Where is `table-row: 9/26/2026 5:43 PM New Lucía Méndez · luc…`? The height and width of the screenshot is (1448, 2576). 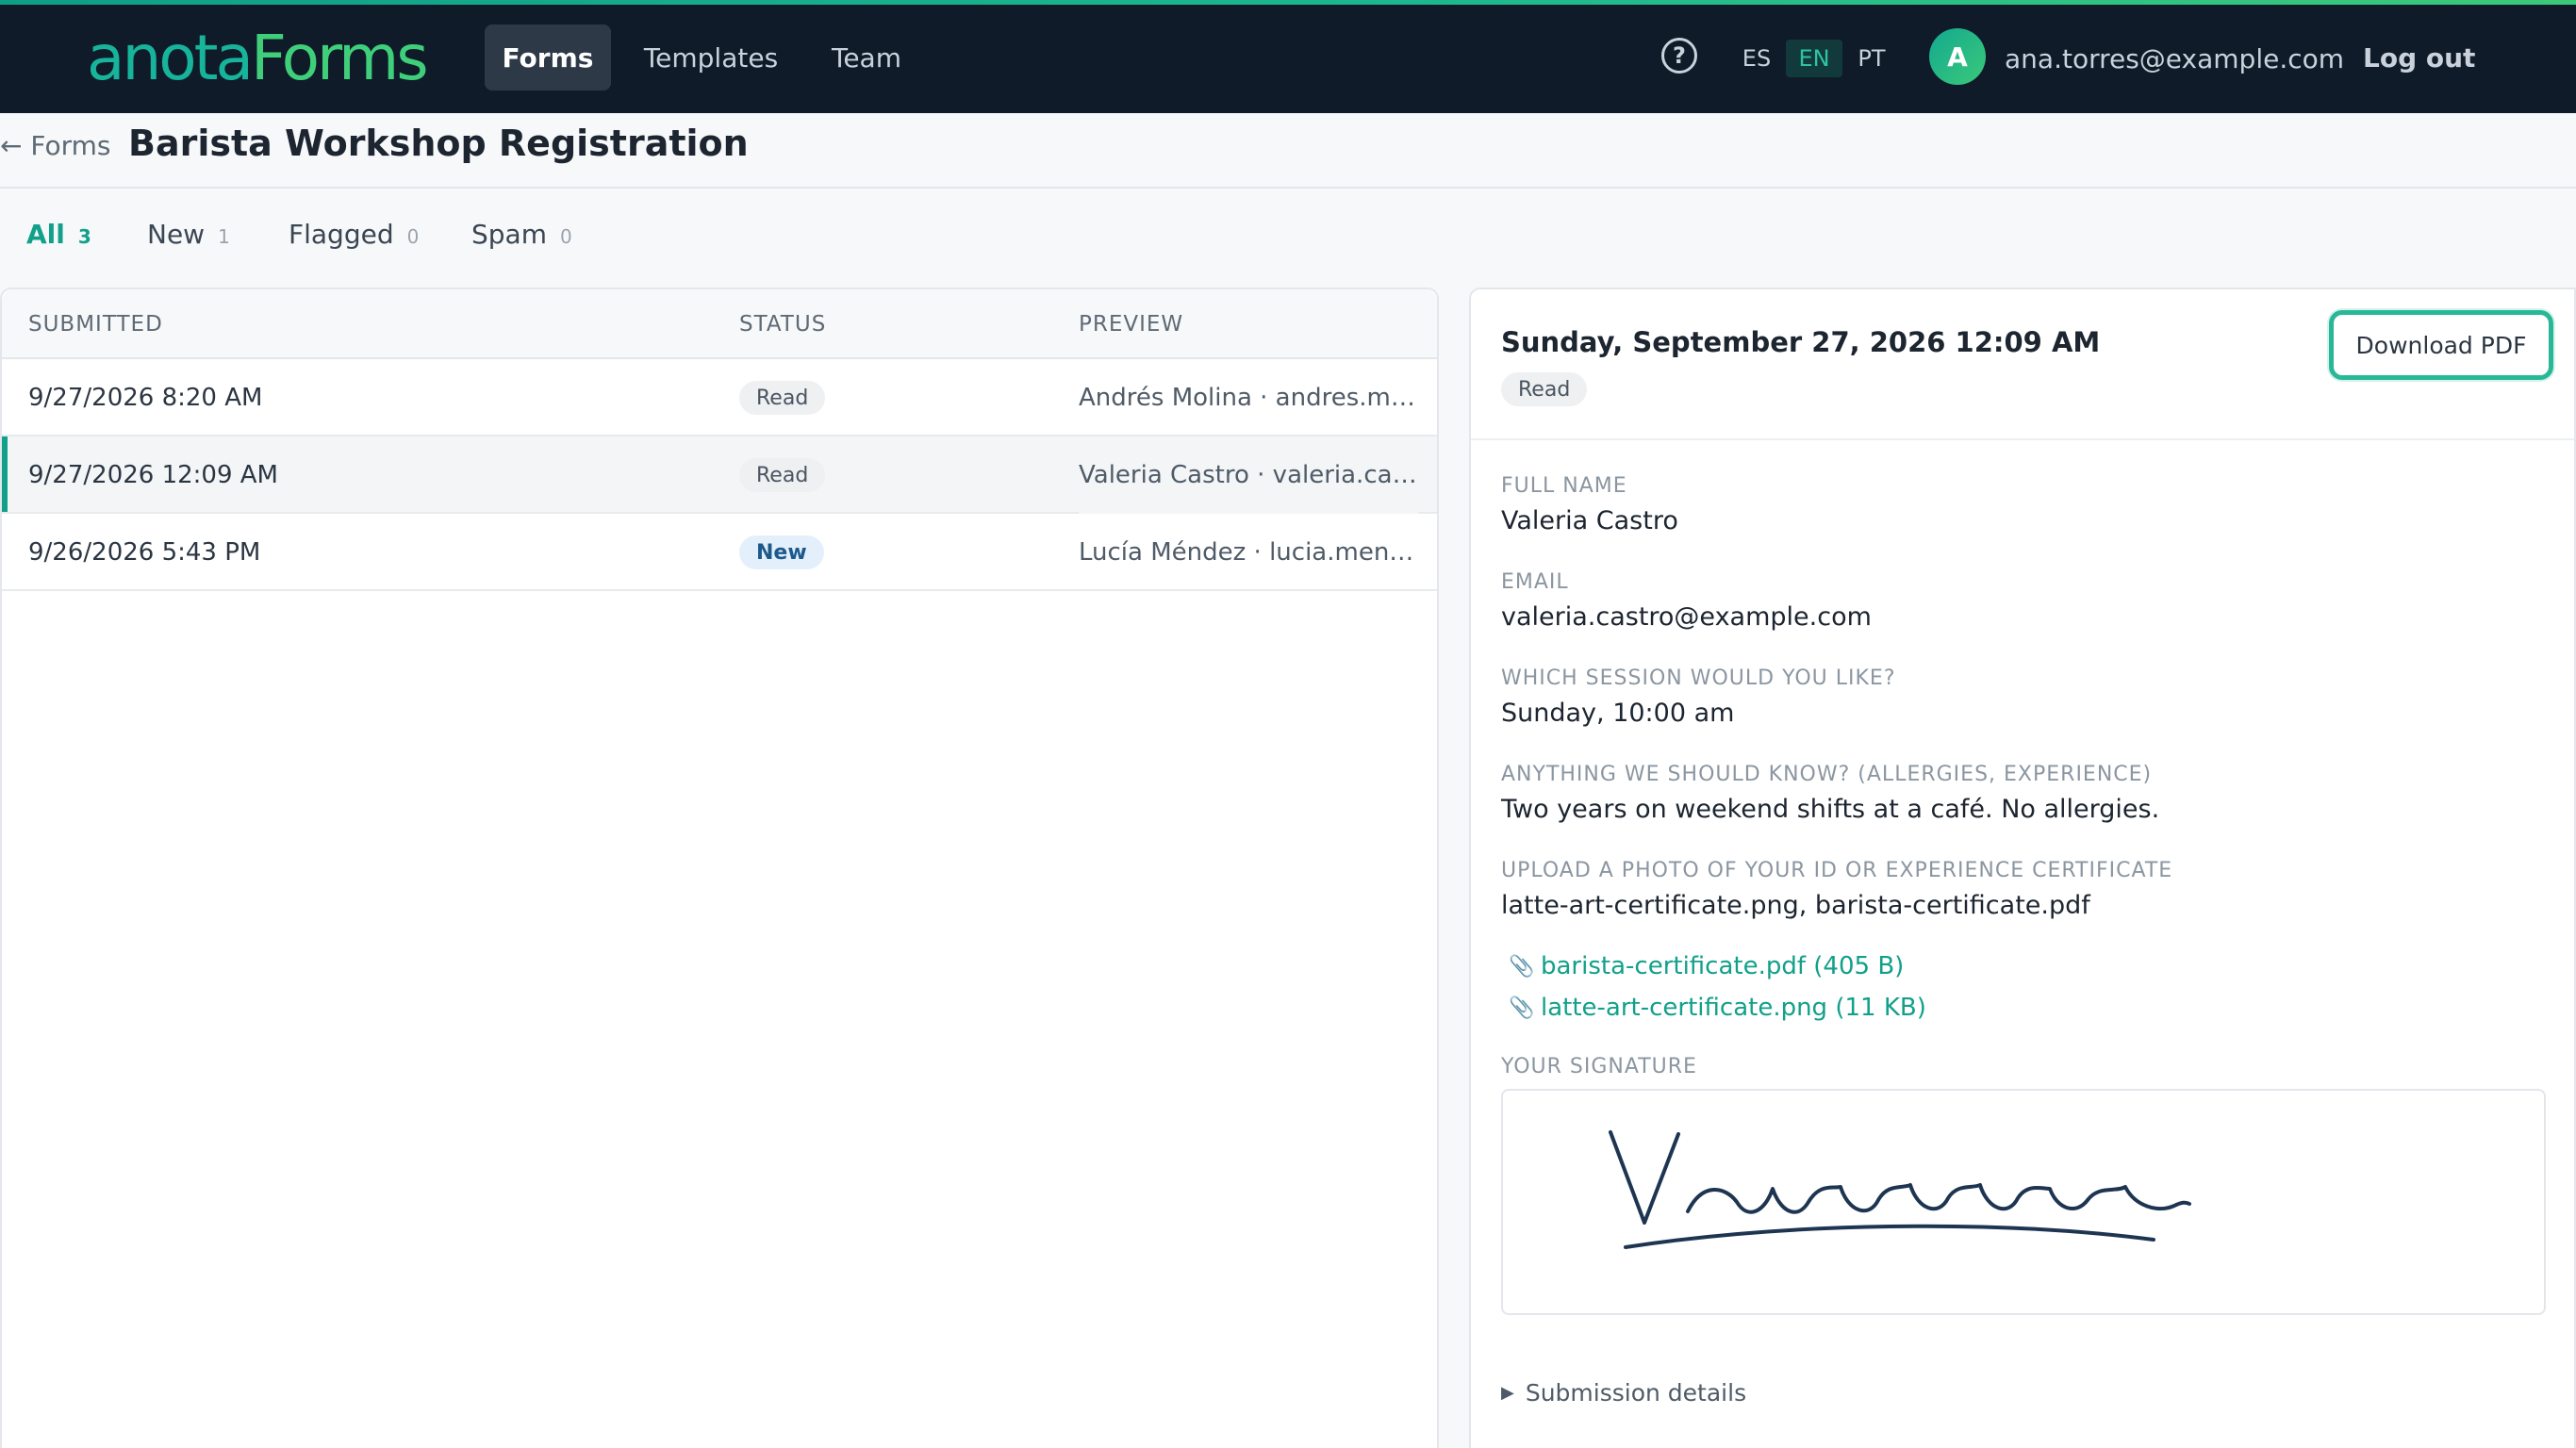 table-row: 9/26/2026 5:43 PM New Lucía Méndez · luc… is located at coordinates (719, 552).